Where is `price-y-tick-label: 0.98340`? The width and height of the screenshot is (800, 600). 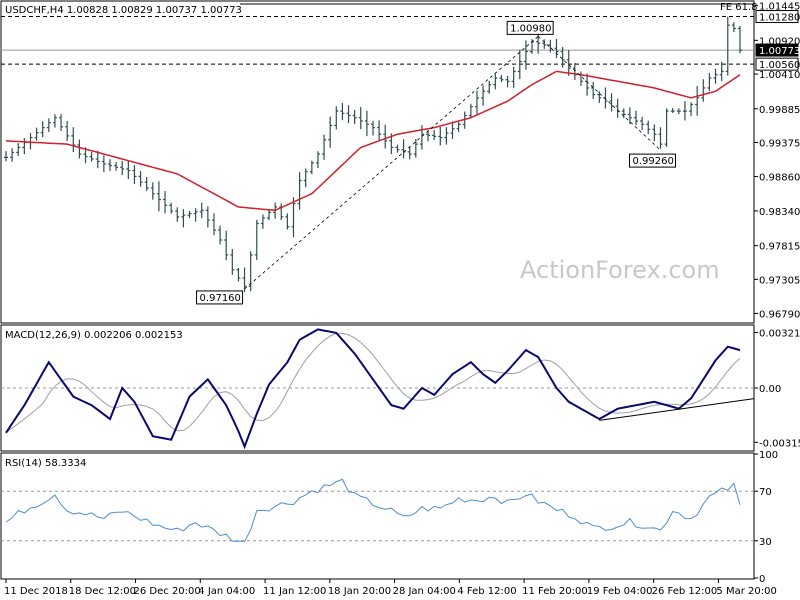 price-y-tick-label: 0.98340 is located at coordinates (779, 212).